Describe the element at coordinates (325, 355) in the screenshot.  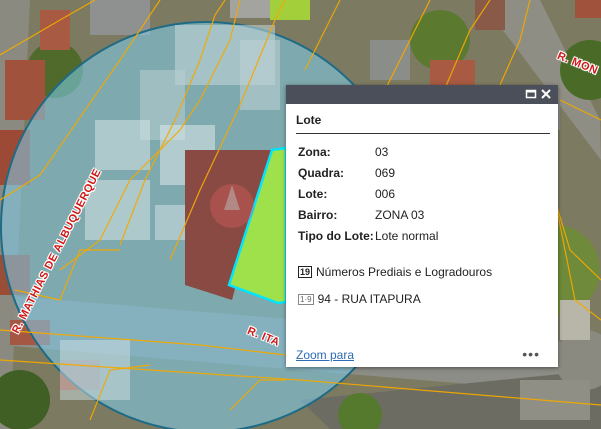
I see `zoom-to-link: Zoom para` at that location.